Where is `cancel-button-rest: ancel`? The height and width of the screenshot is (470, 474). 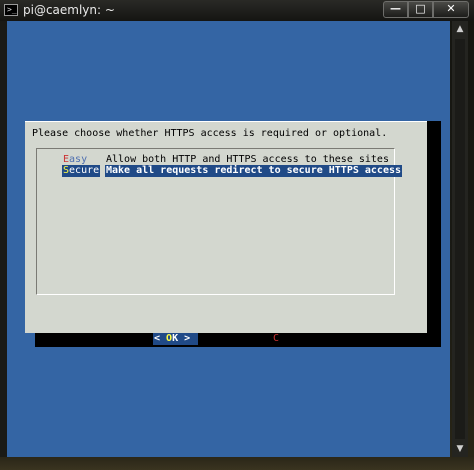
cancel-button-rest: ancel is located at coordinates (294, 338).